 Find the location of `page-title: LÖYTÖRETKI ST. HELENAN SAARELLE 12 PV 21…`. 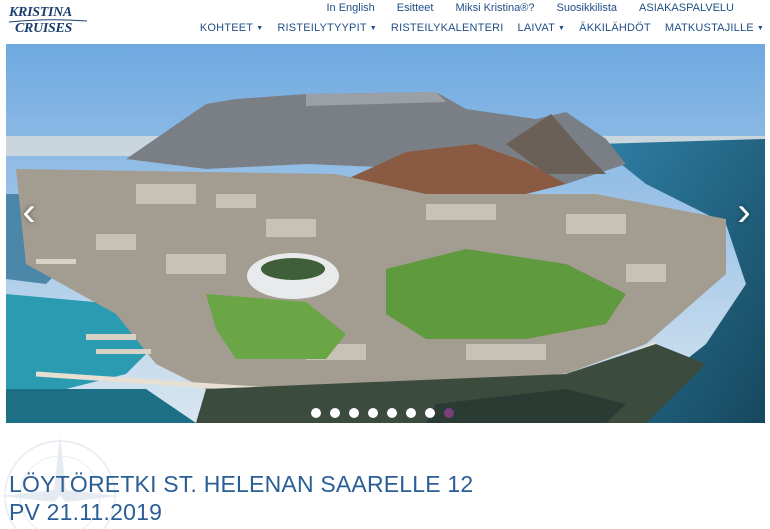

page-title: LÖYTÖRETKI ST. HELENAN SAARELLE 12 PV 21… is located at coordinates (319, 498).